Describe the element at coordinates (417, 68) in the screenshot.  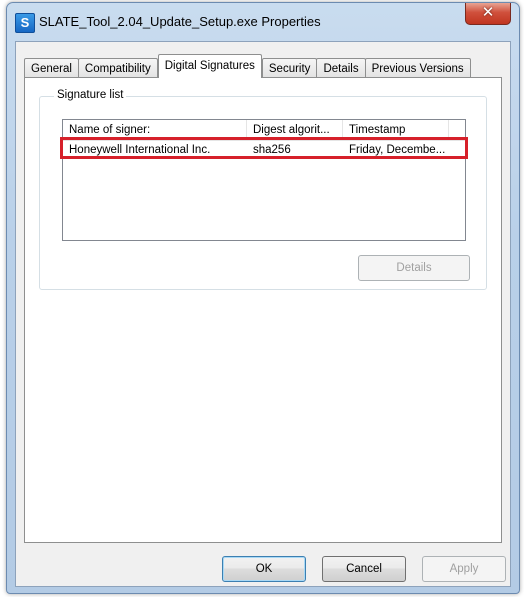
I see `tab-previous-versions: Previous Versions` at that location.